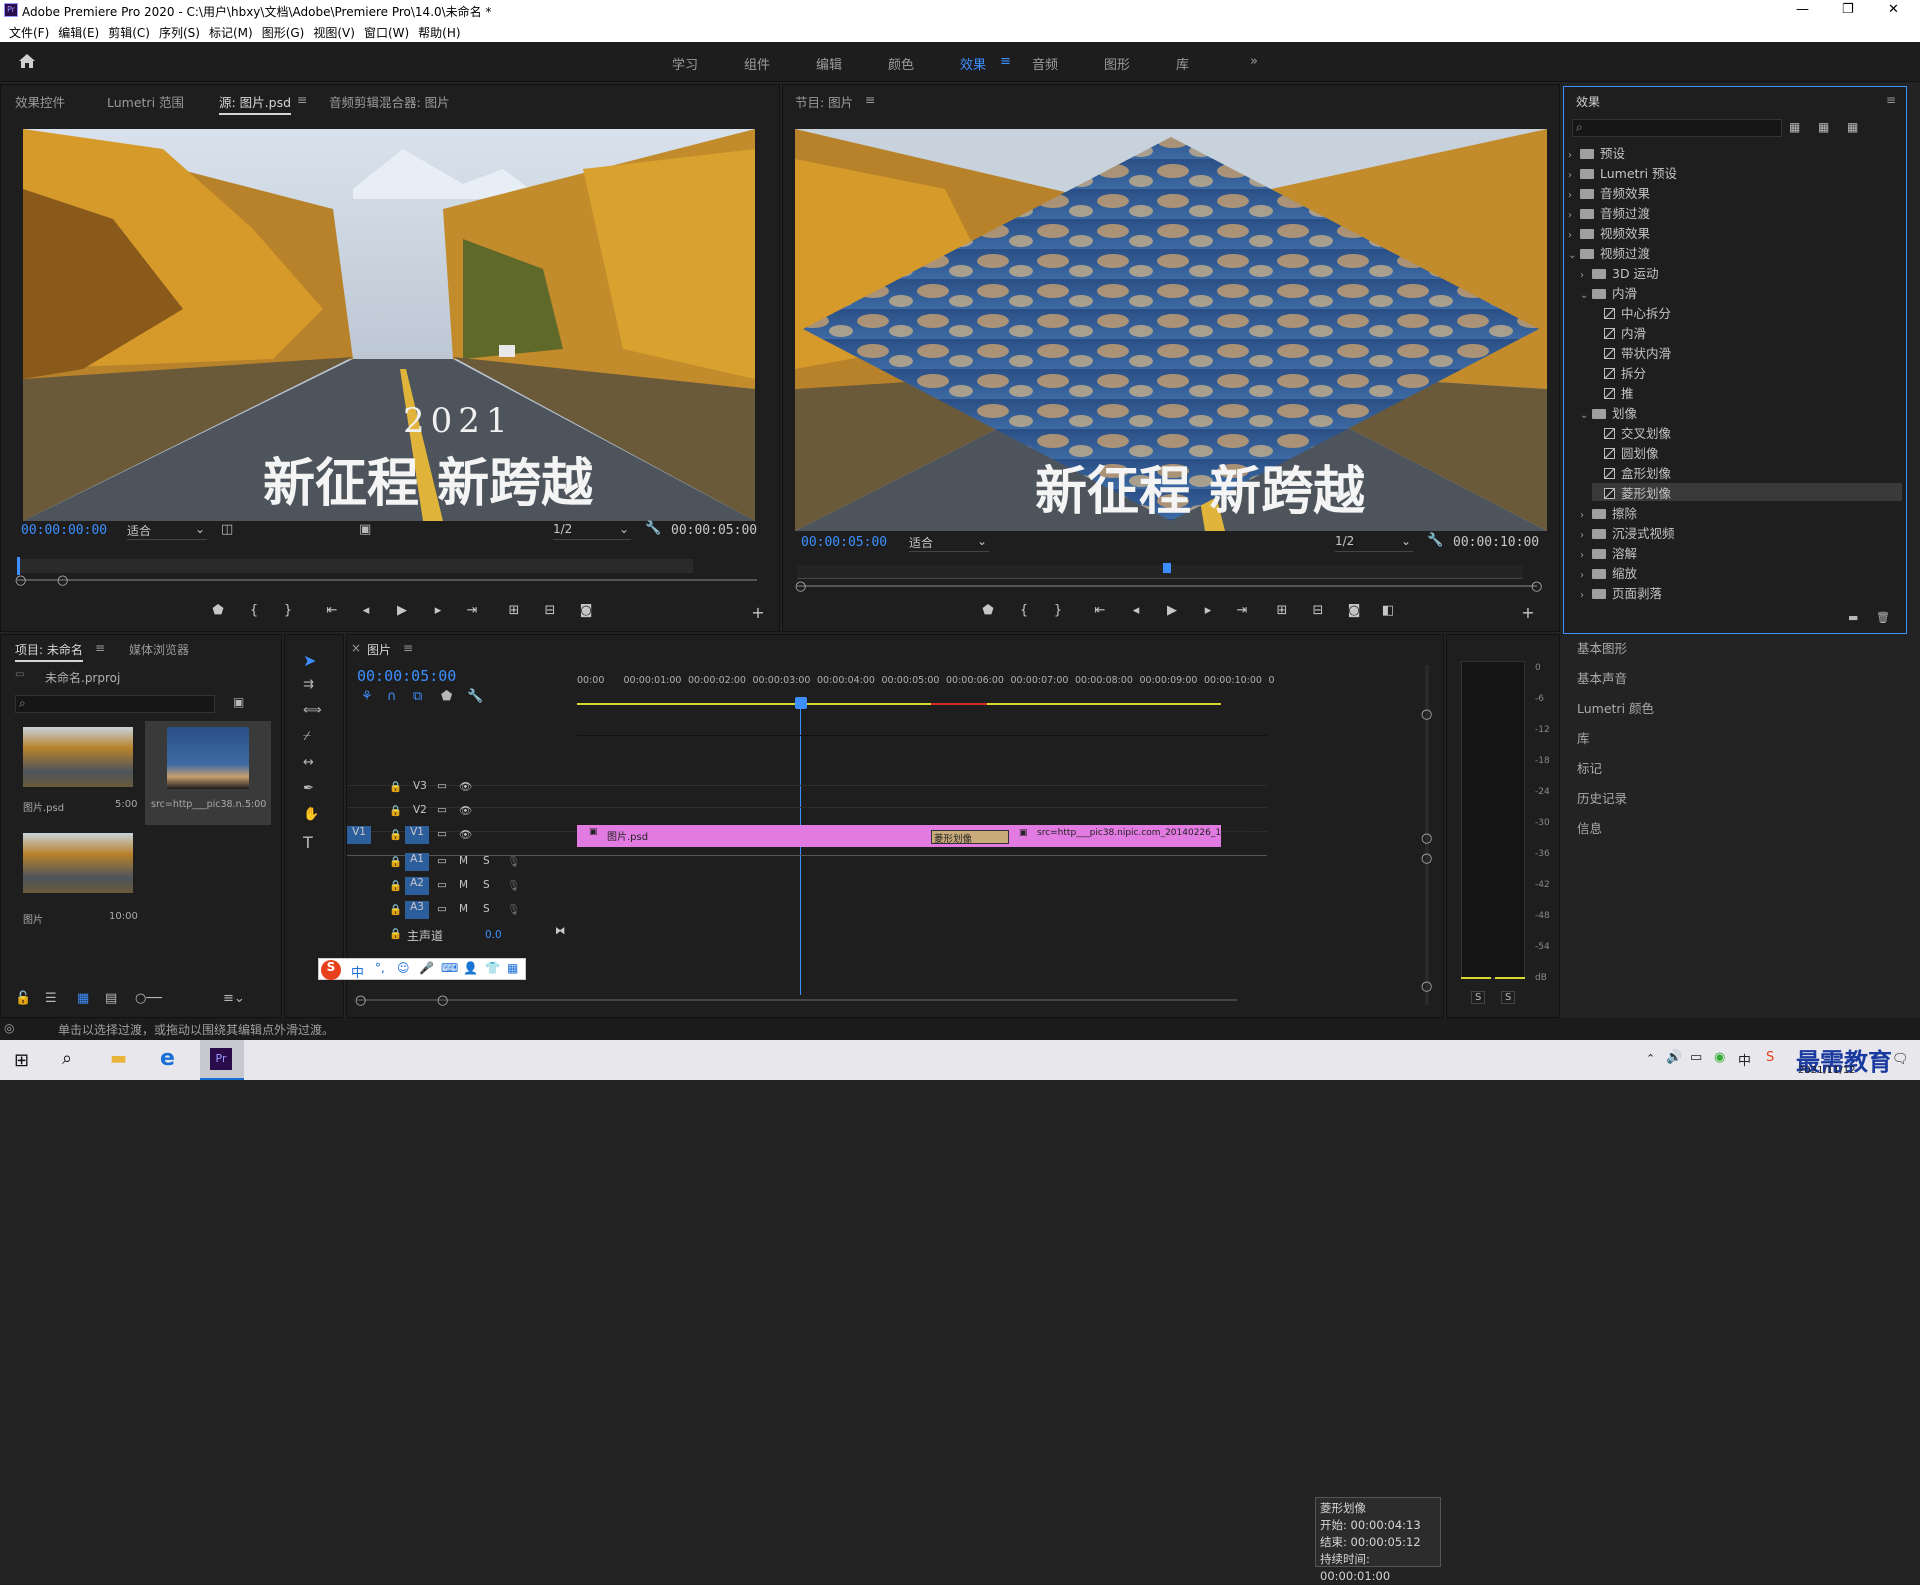  Describe the element at coordinates (449, 968) in the screenshot. I see `keyboard-icon: ⌨` at that location.